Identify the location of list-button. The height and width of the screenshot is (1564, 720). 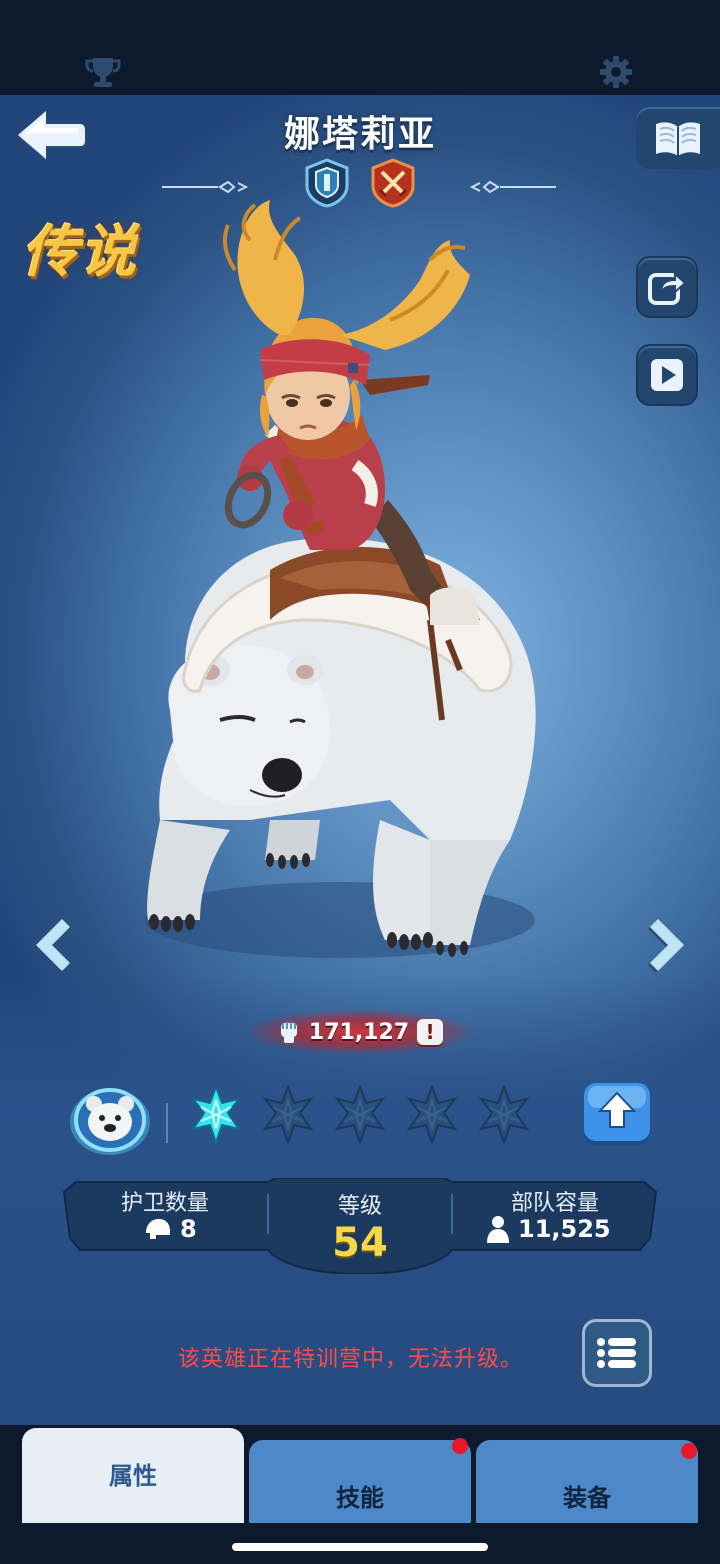
(617, 1353).